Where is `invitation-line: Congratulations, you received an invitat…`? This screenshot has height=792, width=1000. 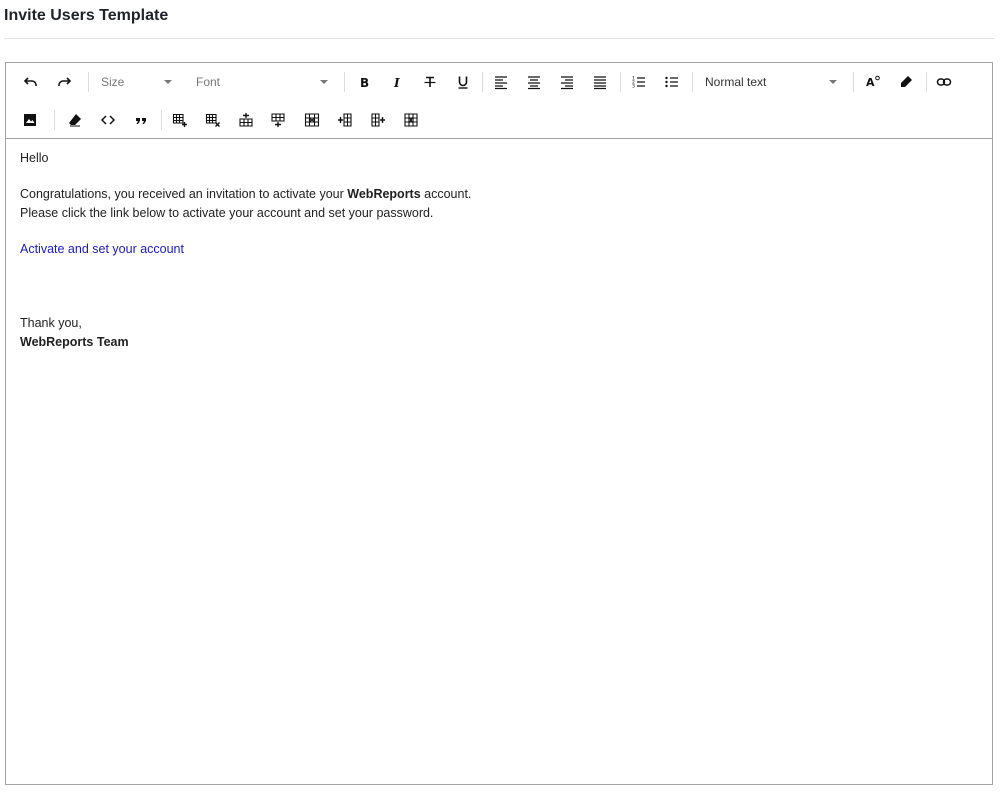
invitation-line: Congratulations, you received an invitat… is located at coordinates (499, 194).